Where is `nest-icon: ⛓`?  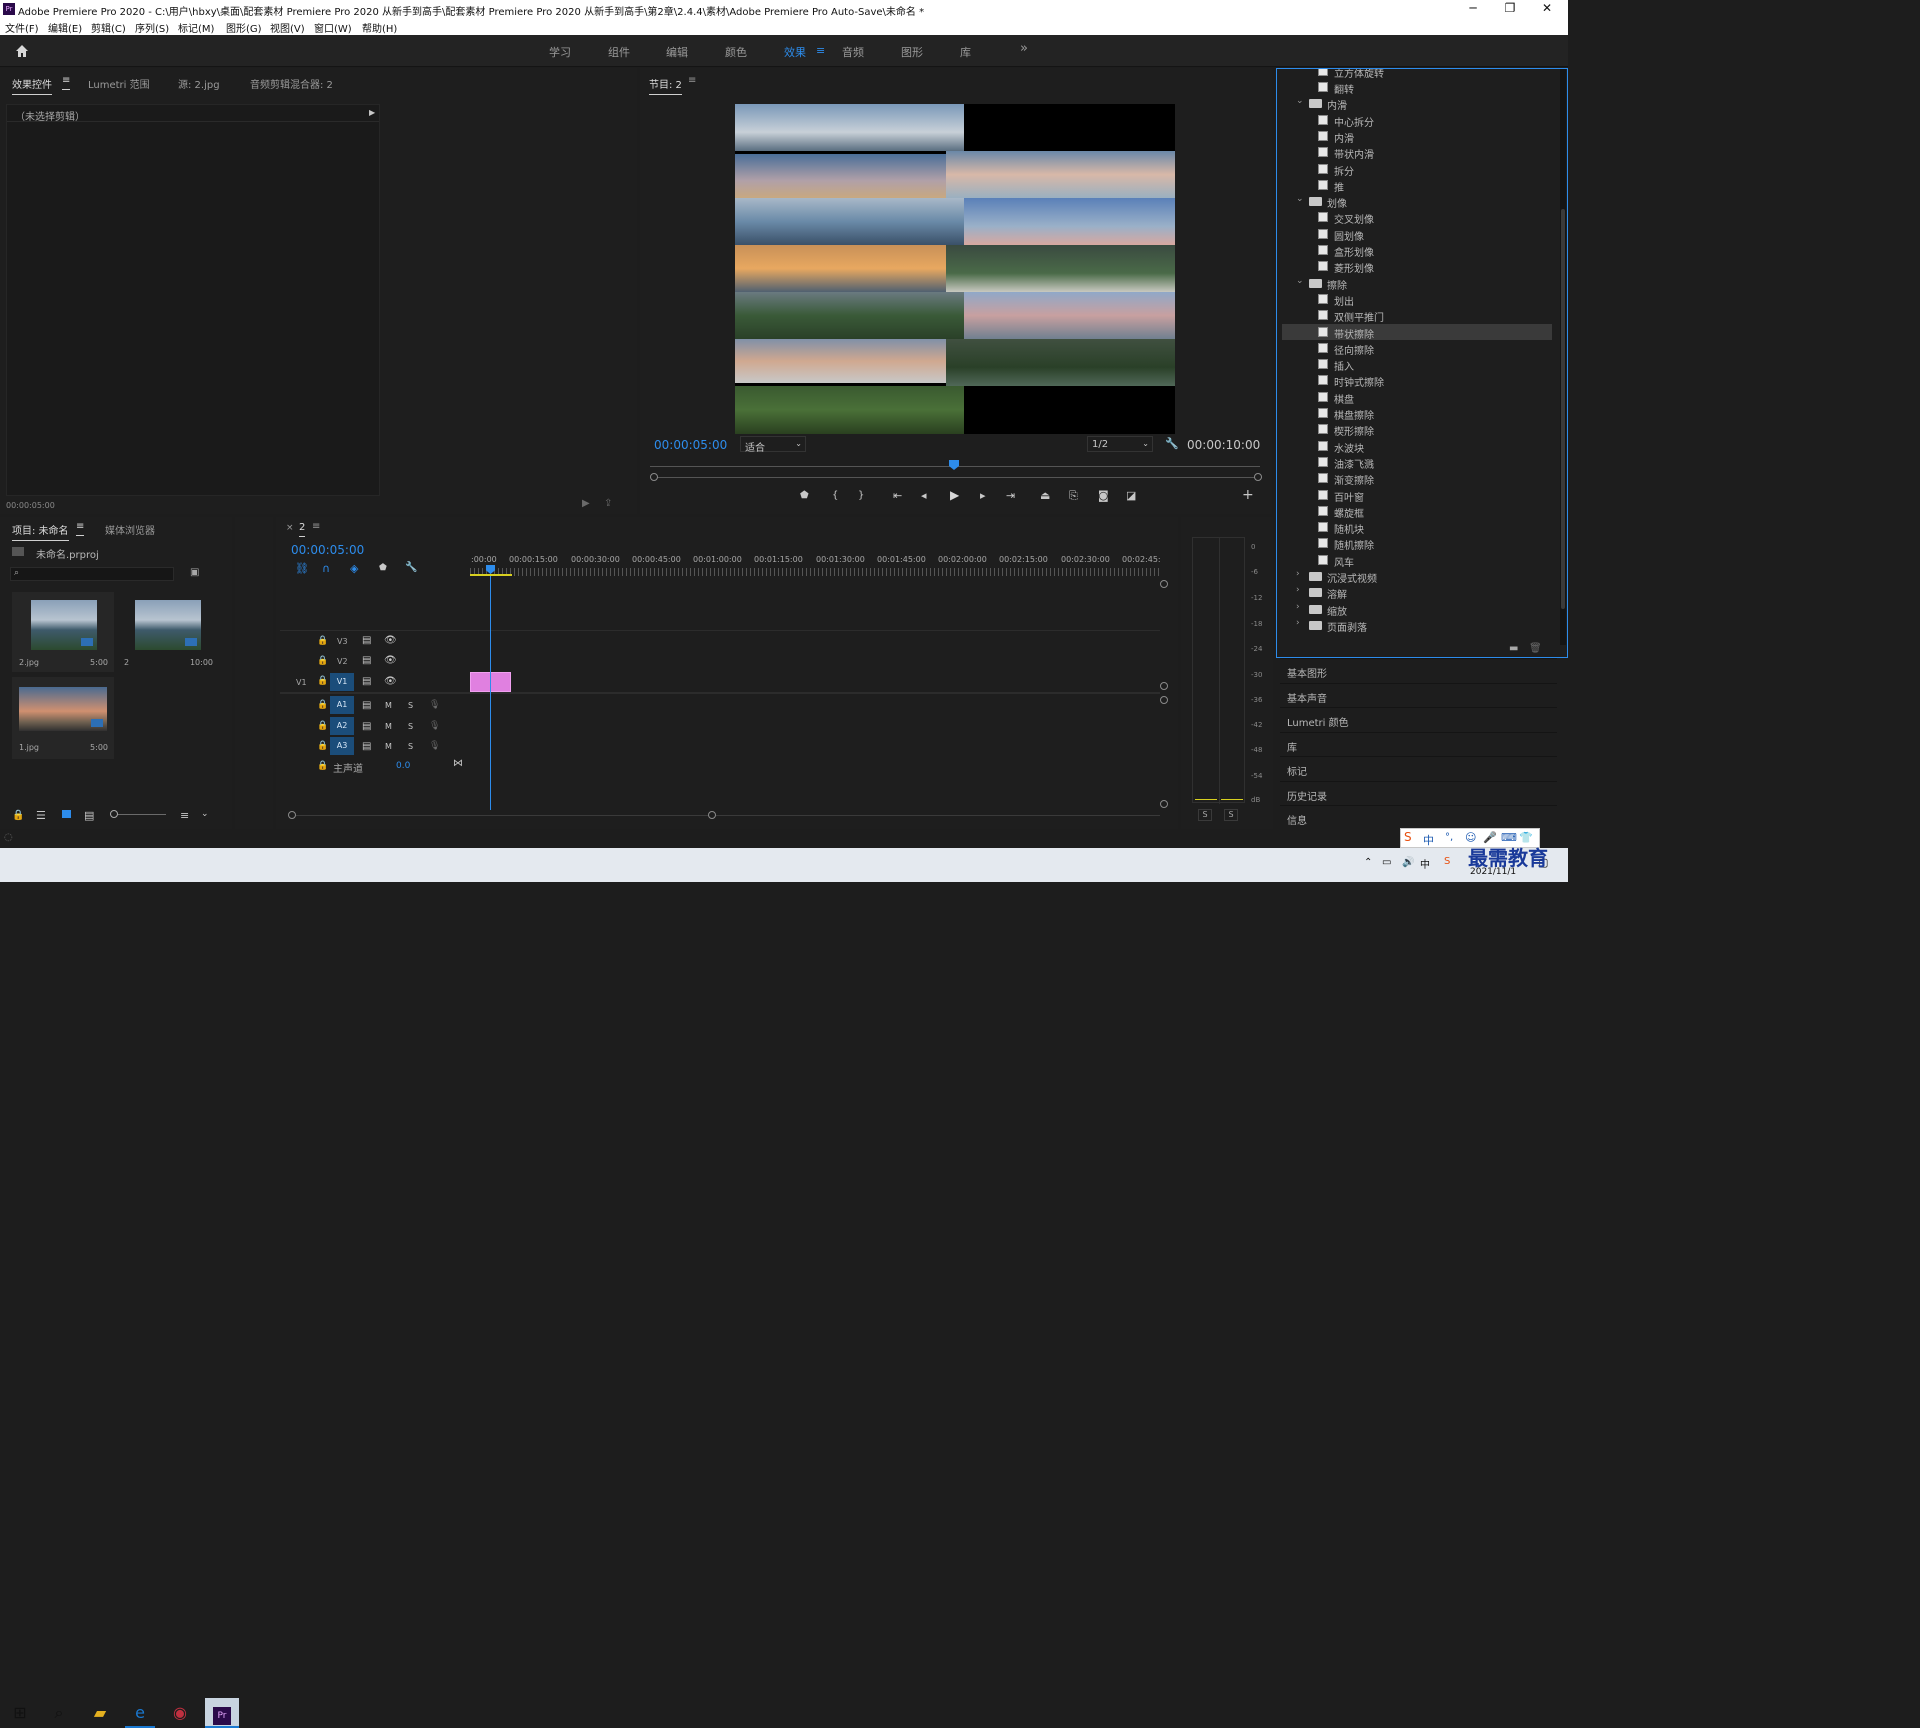
nest-icon: ⛓ is located at coordinates (302, 568).